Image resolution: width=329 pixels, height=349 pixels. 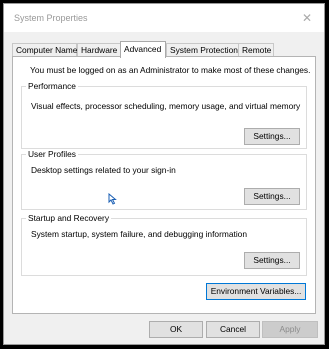 I want to click on ok-button: OK, so click(x=176, y=329).